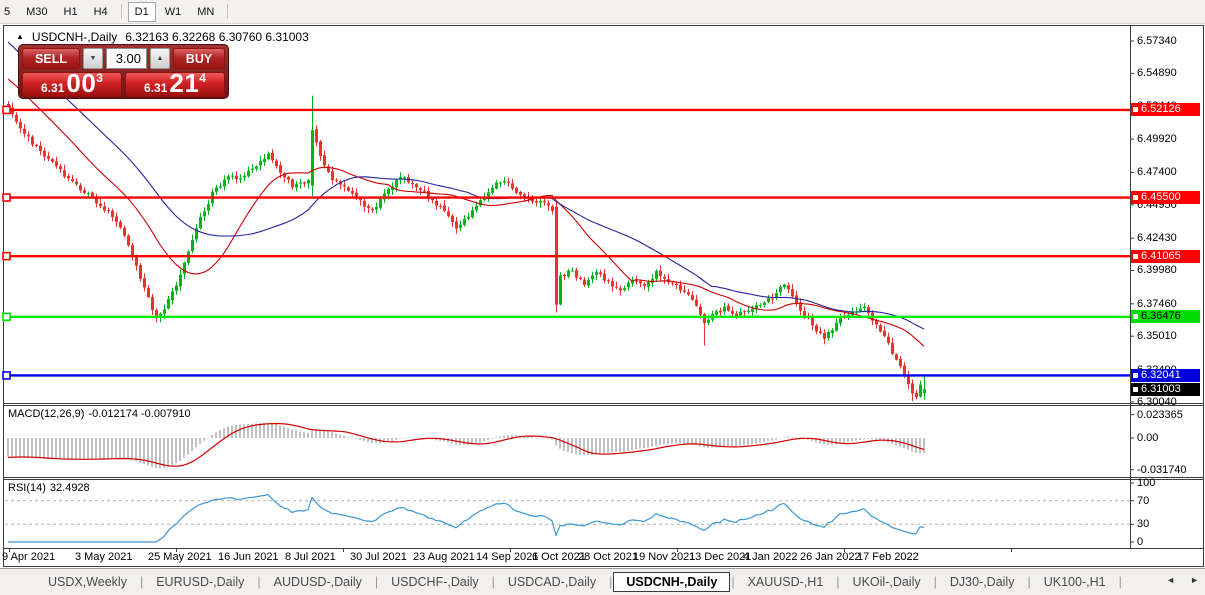 This screenshot has width=1205, height=595. What do you see at coordinates (552, 582) in the screenshot?
I see `tab-usdcad-daily: USDCAD-,Daily` at bounding box center [552, 582].